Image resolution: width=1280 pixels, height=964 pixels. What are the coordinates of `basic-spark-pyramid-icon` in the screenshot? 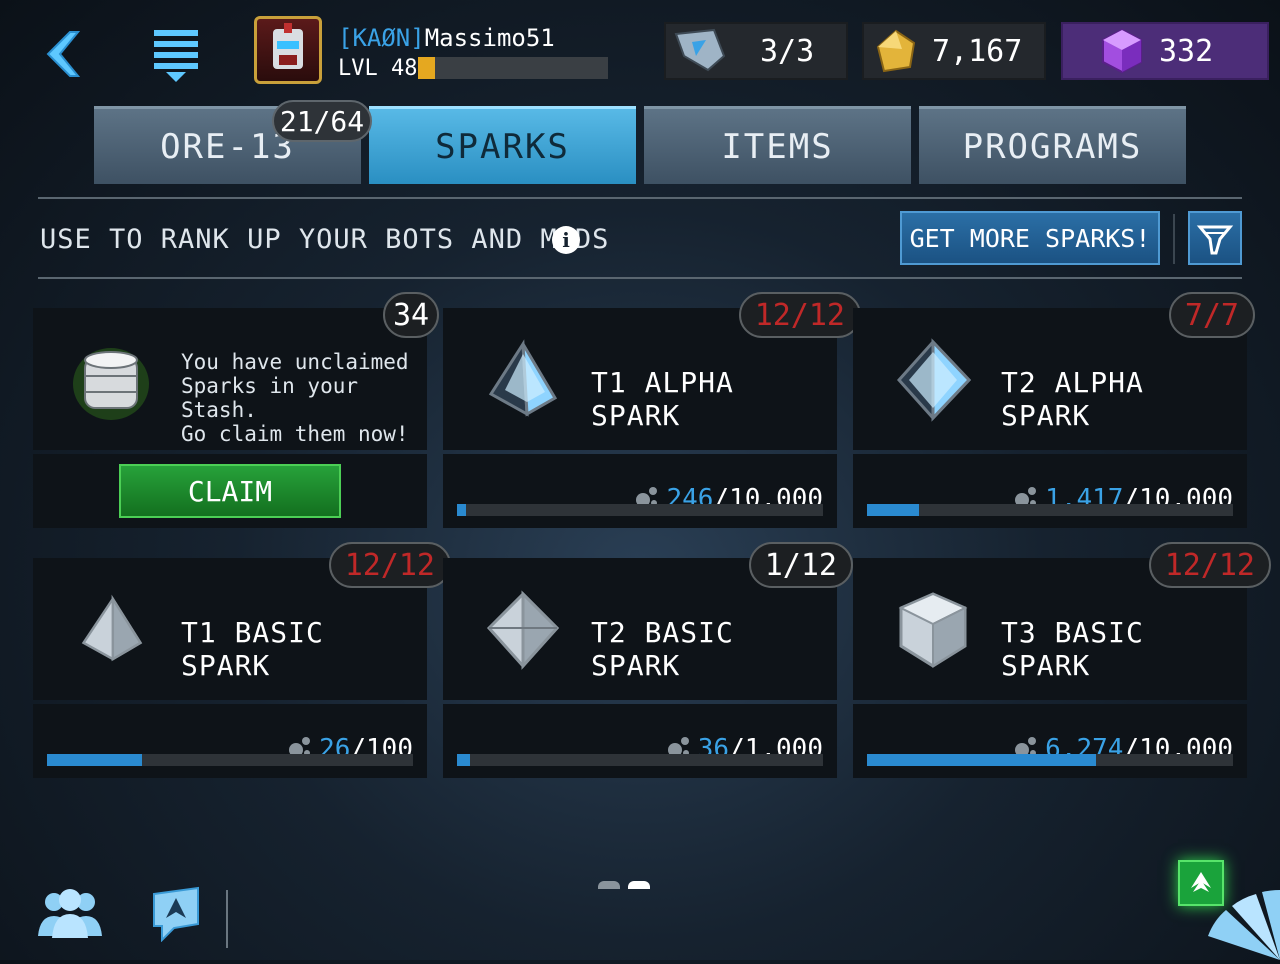 It's located at (112, 628).